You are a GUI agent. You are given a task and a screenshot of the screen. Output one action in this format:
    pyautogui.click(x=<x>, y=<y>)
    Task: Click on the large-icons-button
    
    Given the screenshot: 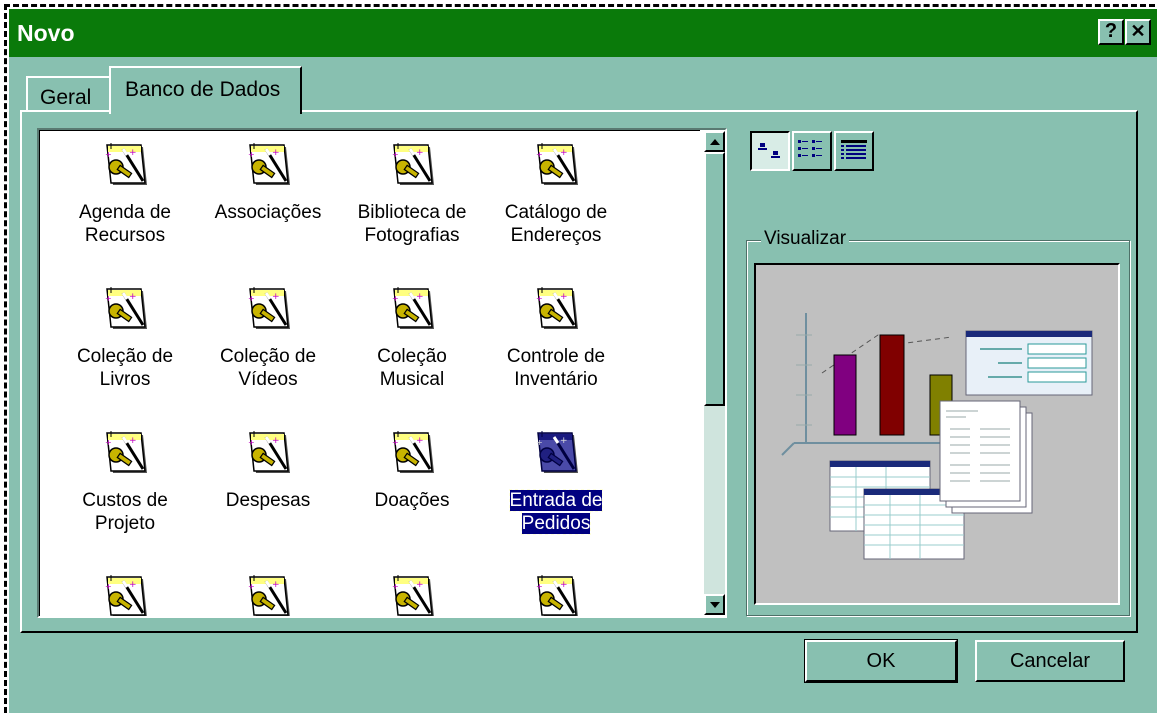 What is the action you would take?
    pyautogui.click(x=770, y=151)
    